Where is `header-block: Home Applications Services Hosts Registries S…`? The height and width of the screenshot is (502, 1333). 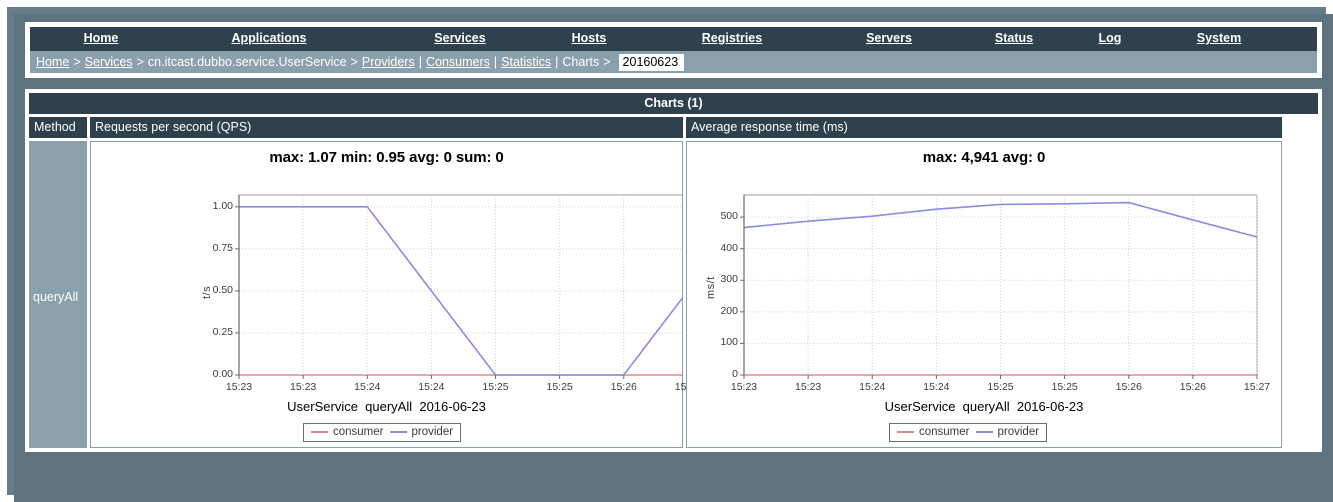 header-block: Home Applications Services Hosts Registries S… is located at coordinates (673, 50).